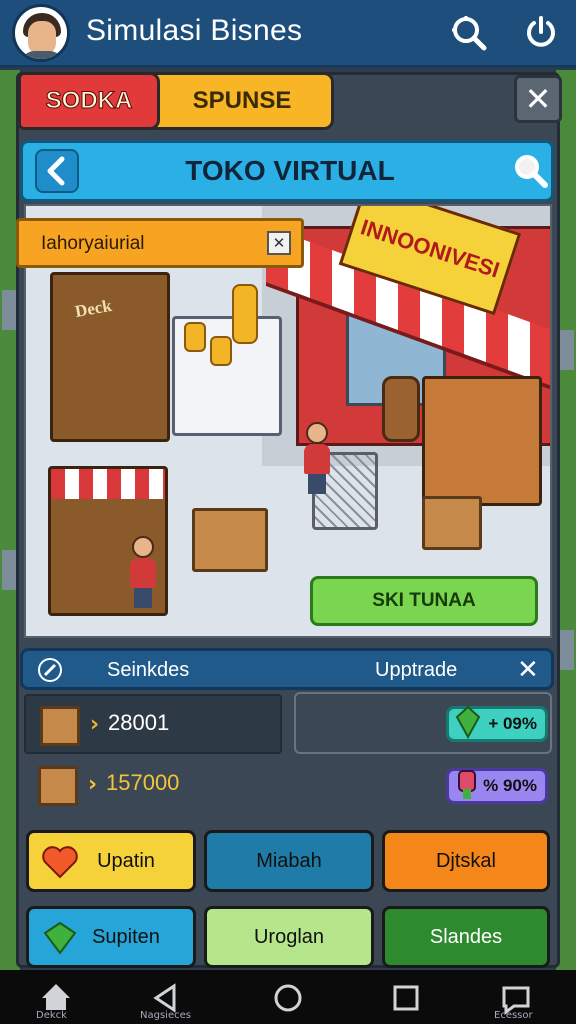  I want to click on shelf-sign: Deck, so click(93, 308).